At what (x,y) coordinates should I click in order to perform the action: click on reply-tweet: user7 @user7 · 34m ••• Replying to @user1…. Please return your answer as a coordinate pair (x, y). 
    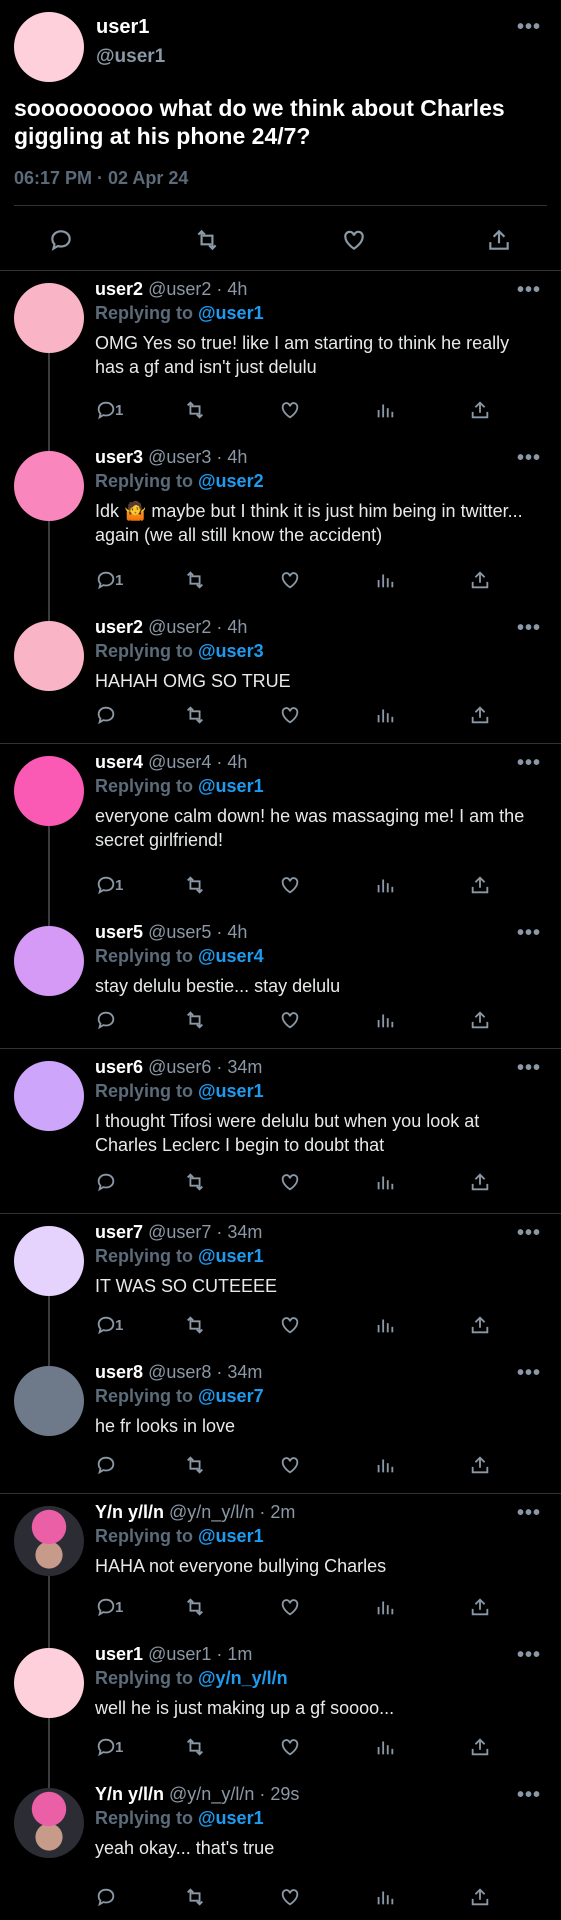
    Looking at the image, I should click on (280, 1284).